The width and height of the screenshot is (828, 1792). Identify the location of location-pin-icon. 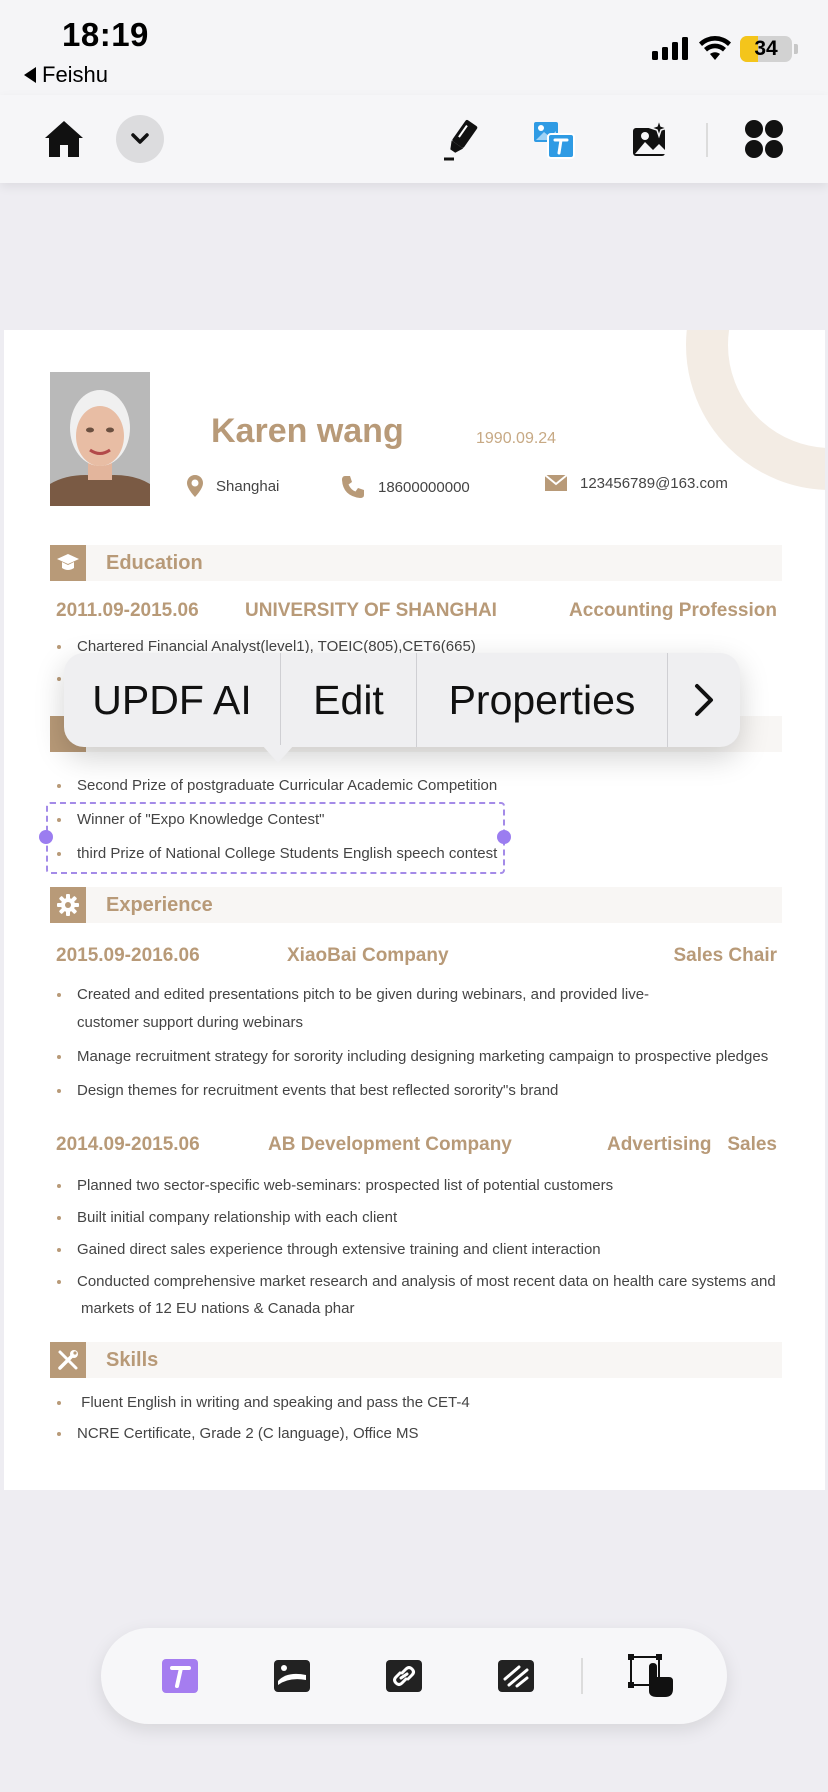
(195, 486).